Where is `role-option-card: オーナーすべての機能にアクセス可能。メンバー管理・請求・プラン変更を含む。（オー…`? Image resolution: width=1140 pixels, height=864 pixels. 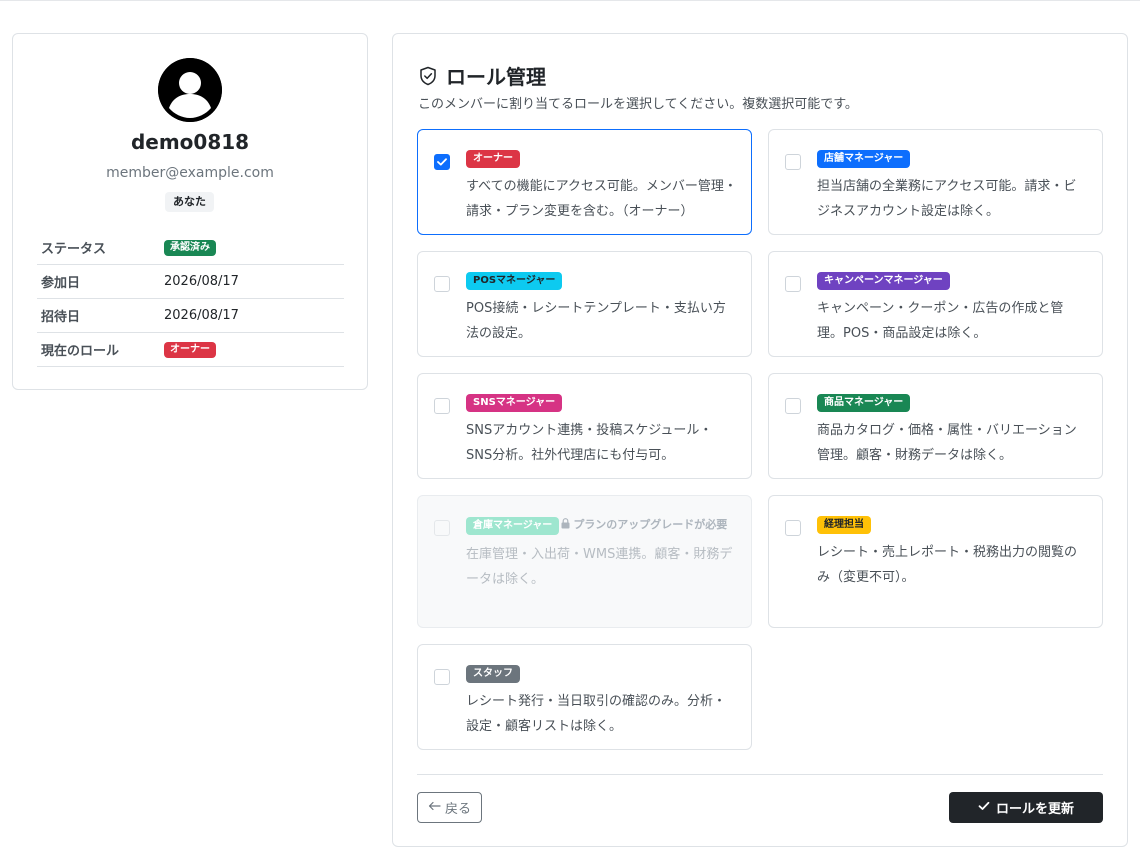
role-option-card: オーナーすべての機能にアクセス可能。メンバー管理・請求・プラン変更を含む。（オー… is located at coordinates (584, 182).